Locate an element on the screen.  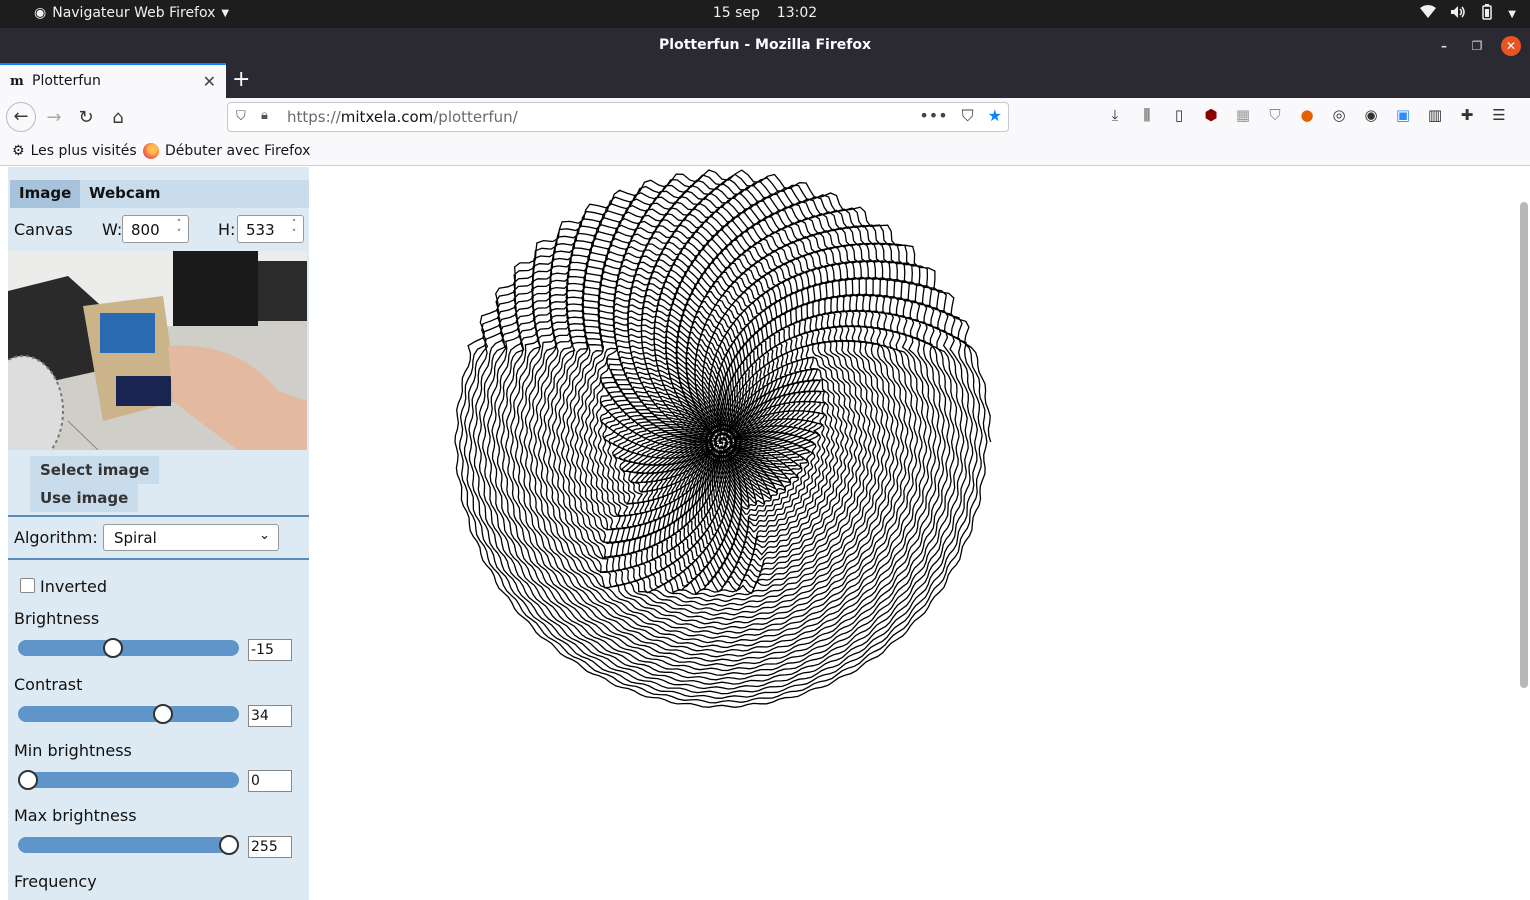
tab-strip: m Plotterfun ✕ + is located at coordinates (765, 80).